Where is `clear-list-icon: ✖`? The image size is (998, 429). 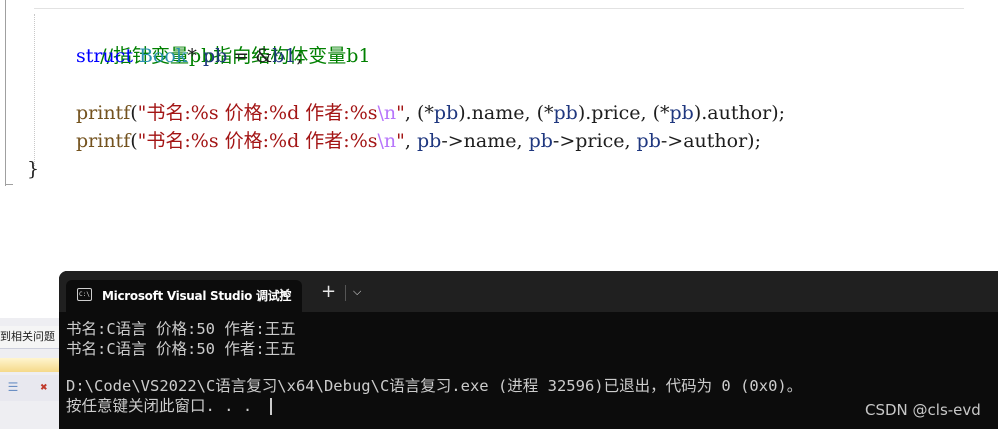
clear-list-icon: ✖ is located at coordinates (44, 387).